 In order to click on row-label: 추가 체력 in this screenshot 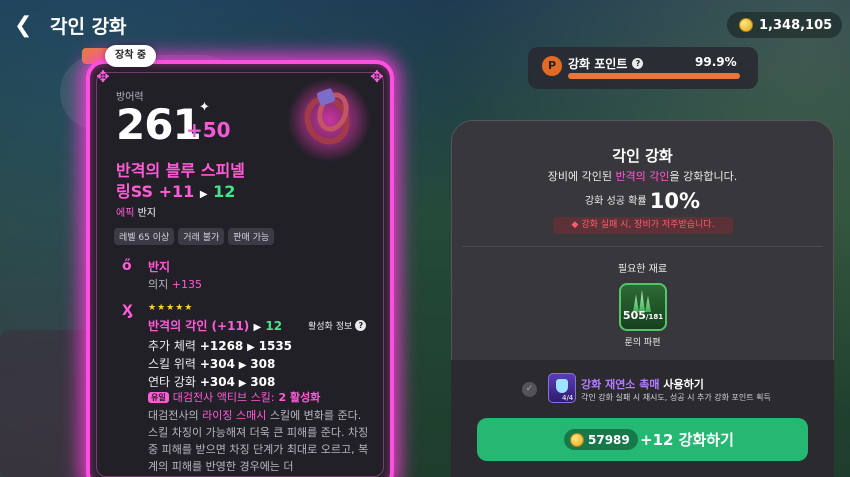, I will do `click(172, 346)`.